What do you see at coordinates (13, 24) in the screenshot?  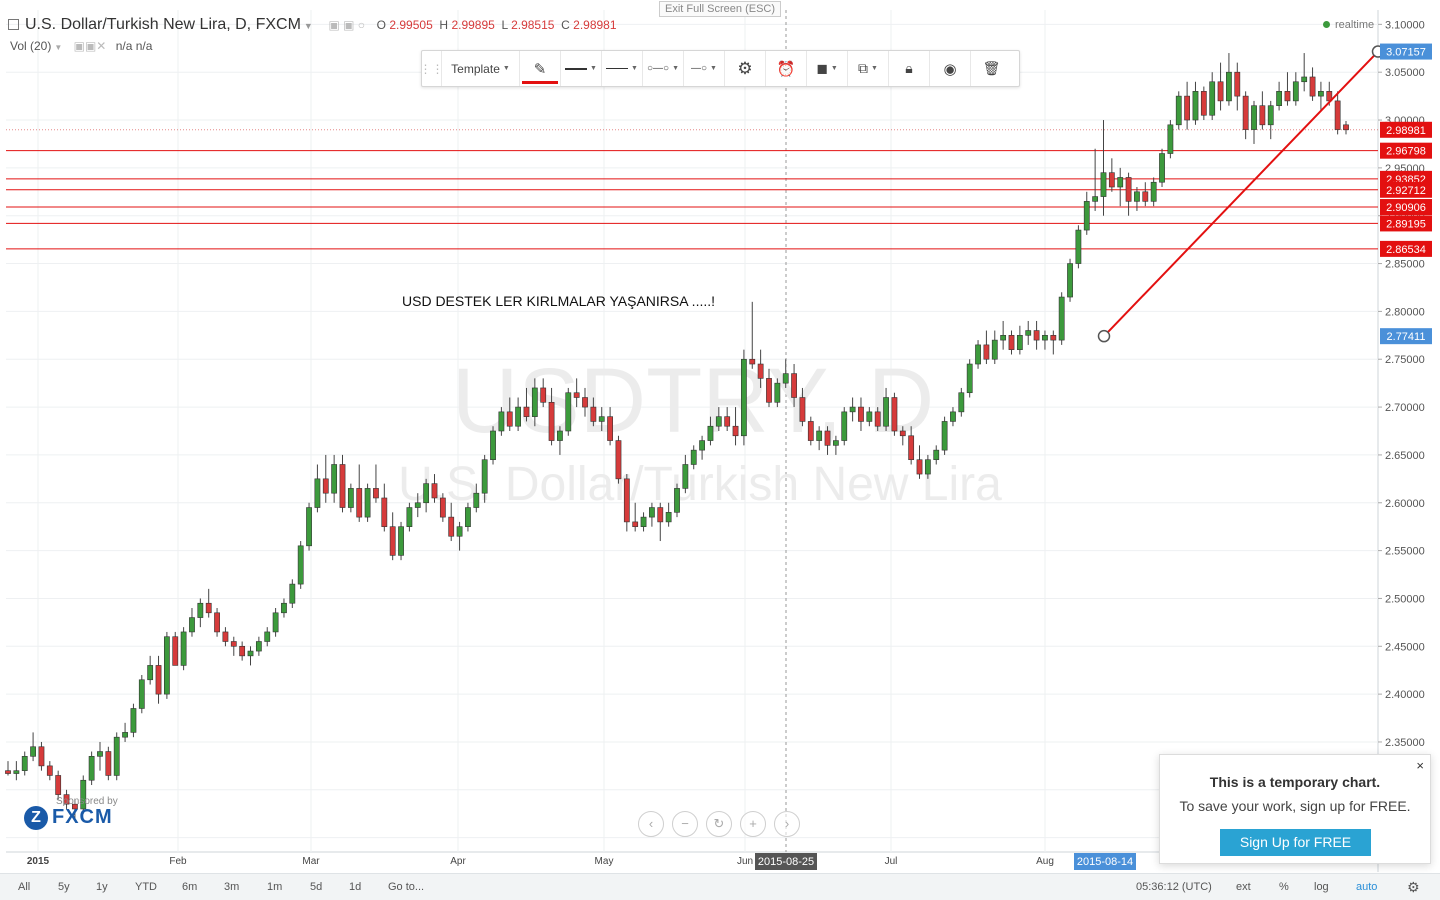 I see `symbol-square-icon` at bounding box center [13, 24].